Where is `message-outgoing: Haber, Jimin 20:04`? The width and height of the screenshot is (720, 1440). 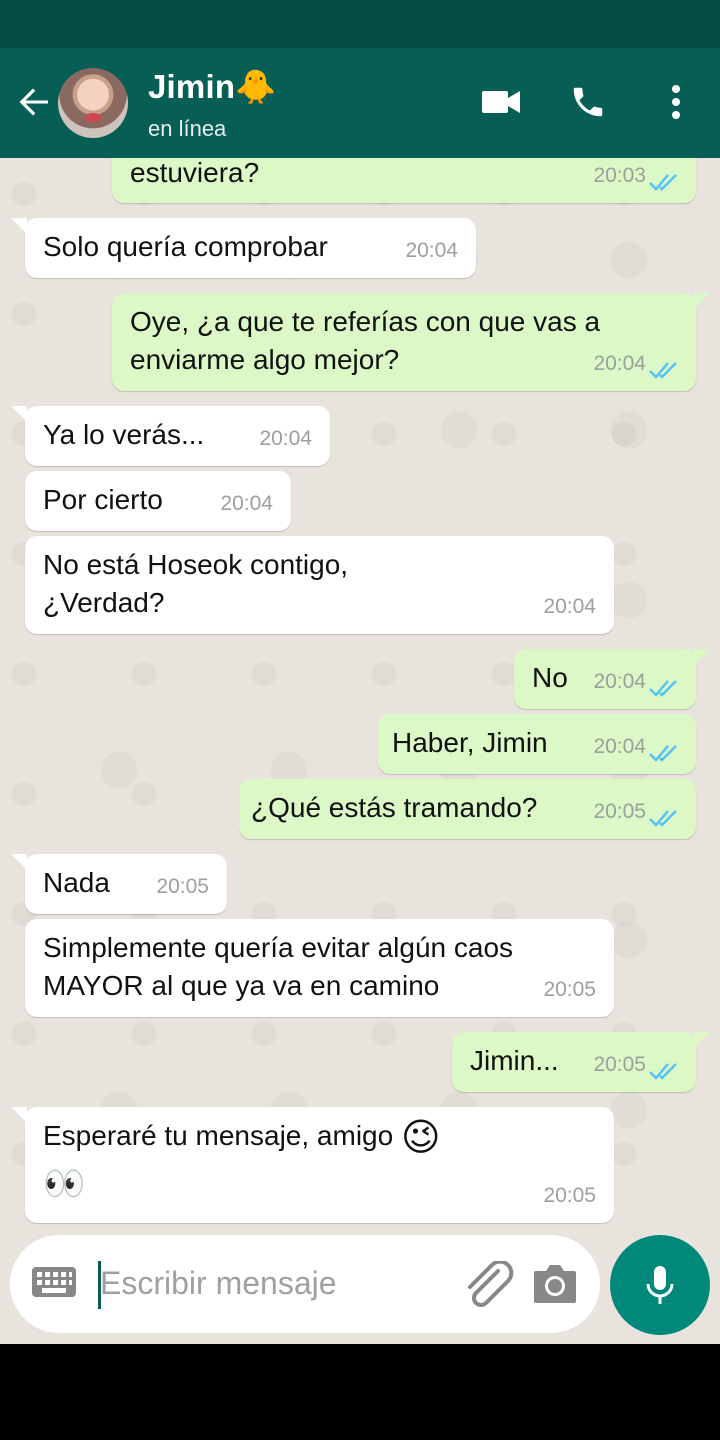 message-outgoing: Haber, Jimin 20:04 is located at coordinates (537, 744).